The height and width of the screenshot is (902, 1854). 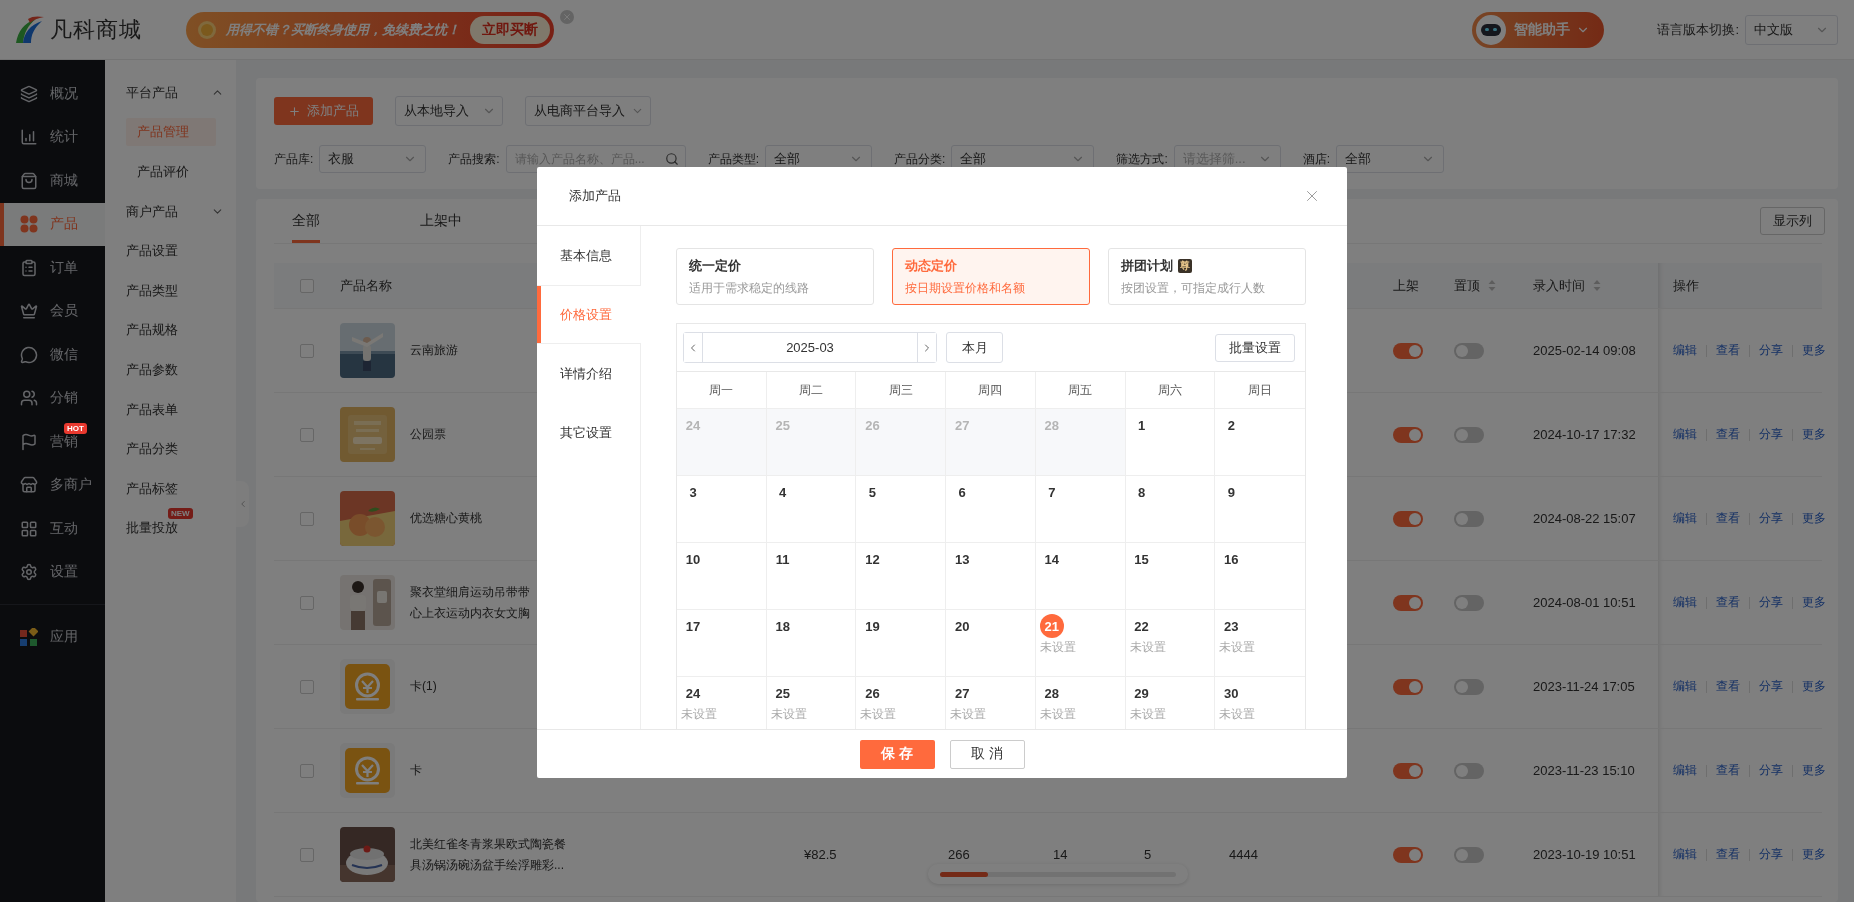 I want to click on add-product-button: 添加产品, so click(x=323, y=111).